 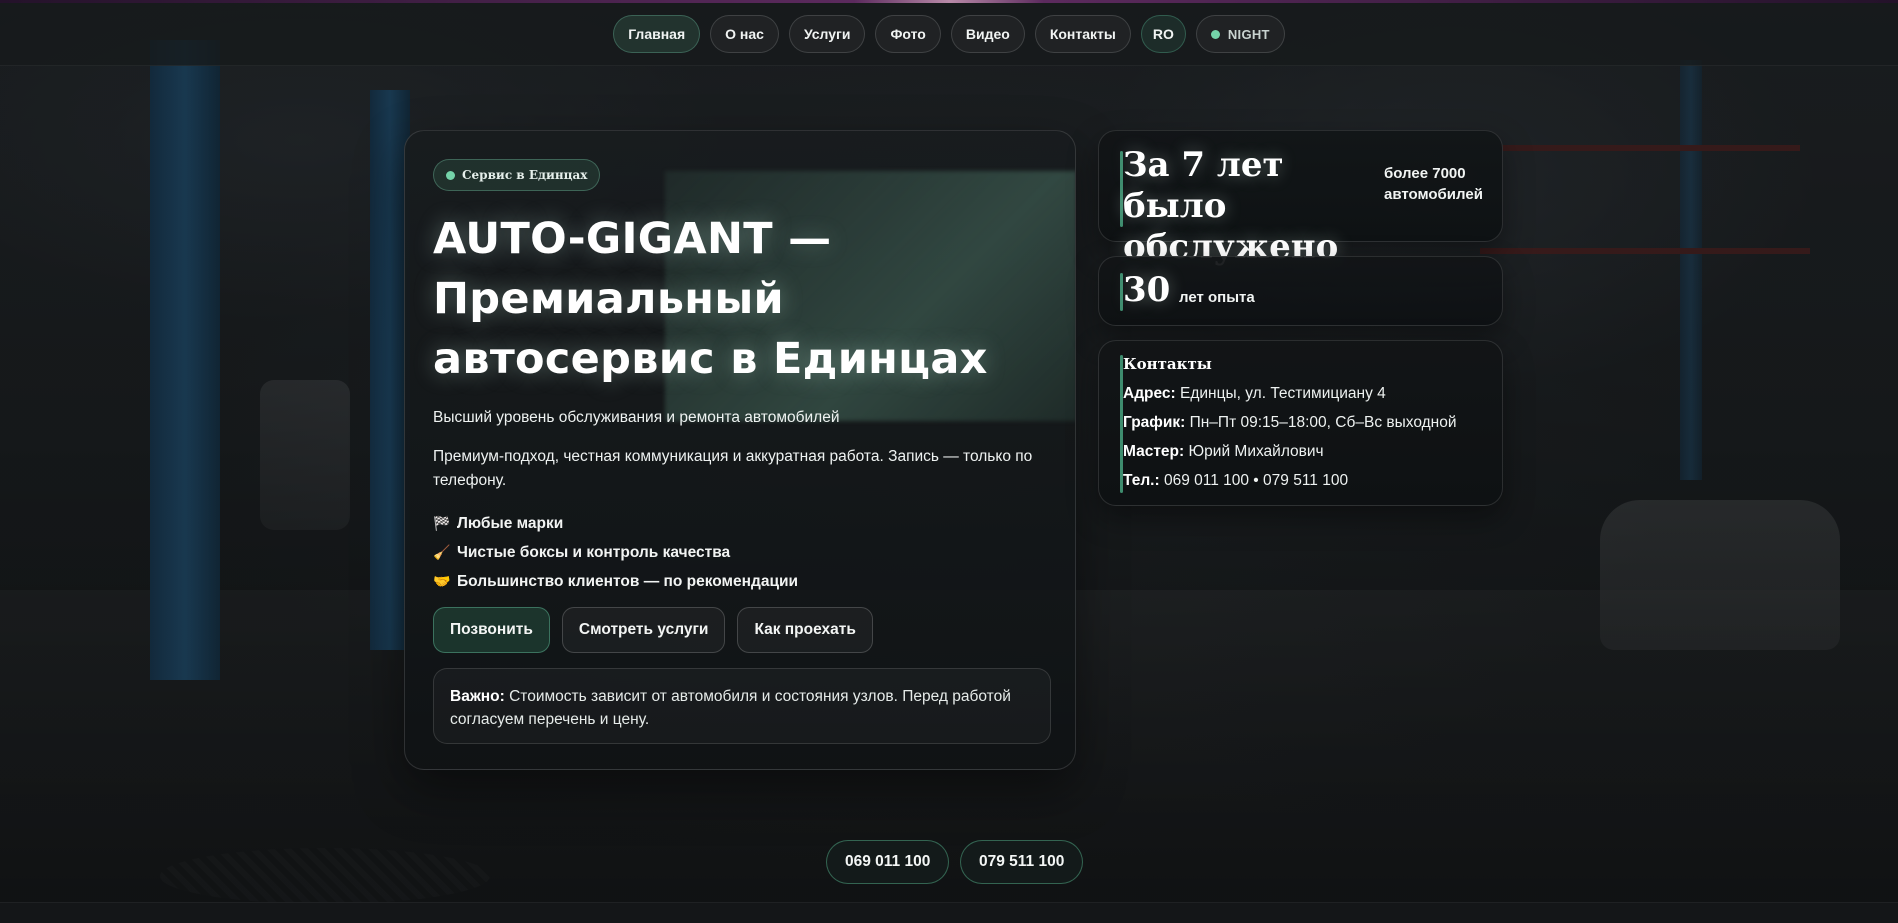 I want to click on feature-item: 🤝 Большинство клиентов — по рекомендации, so click(x=615, y=581).